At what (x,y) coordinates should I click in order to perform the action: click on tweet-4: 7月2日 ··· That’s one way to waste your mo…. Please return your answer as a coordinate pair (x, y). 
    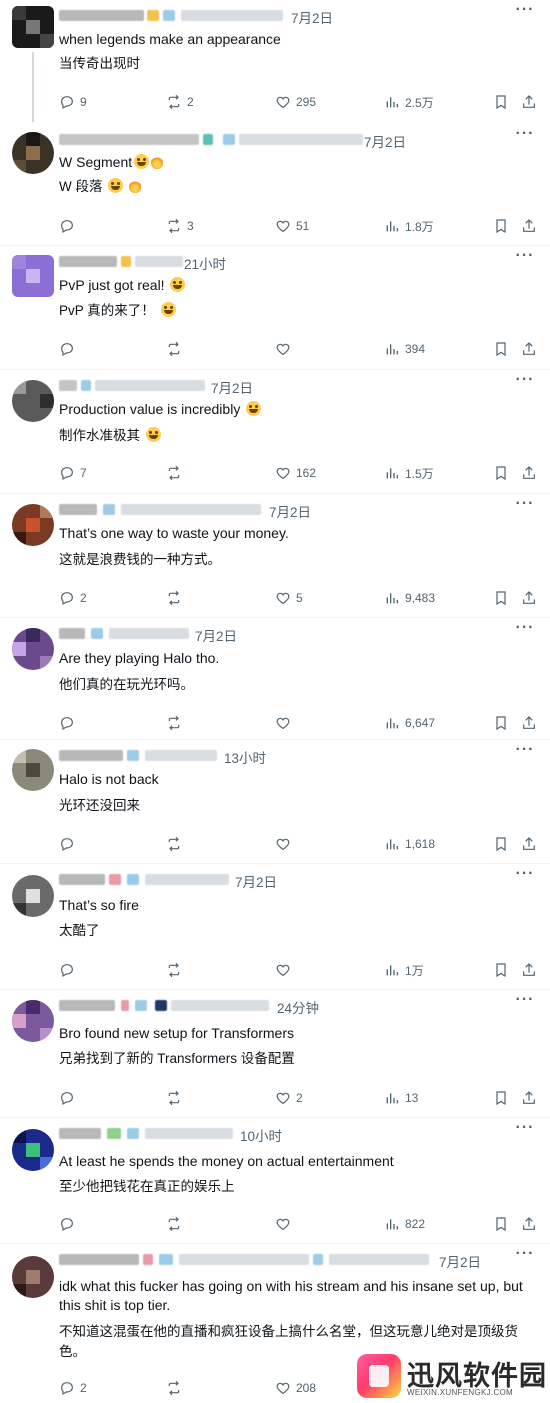
    Looking at the image, I should click on (275, 556).